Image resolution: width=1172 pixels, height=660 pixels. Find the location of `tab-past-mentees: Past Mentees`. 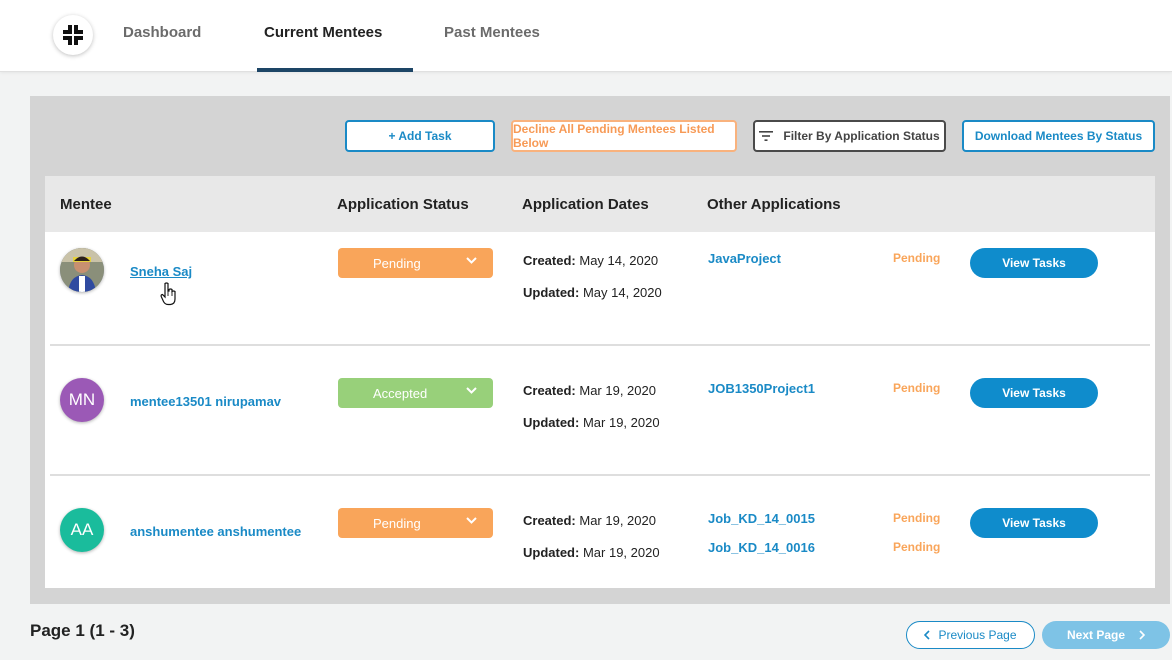

tab-past-mentees: Past Mentees is located at coordinates (492, 48).